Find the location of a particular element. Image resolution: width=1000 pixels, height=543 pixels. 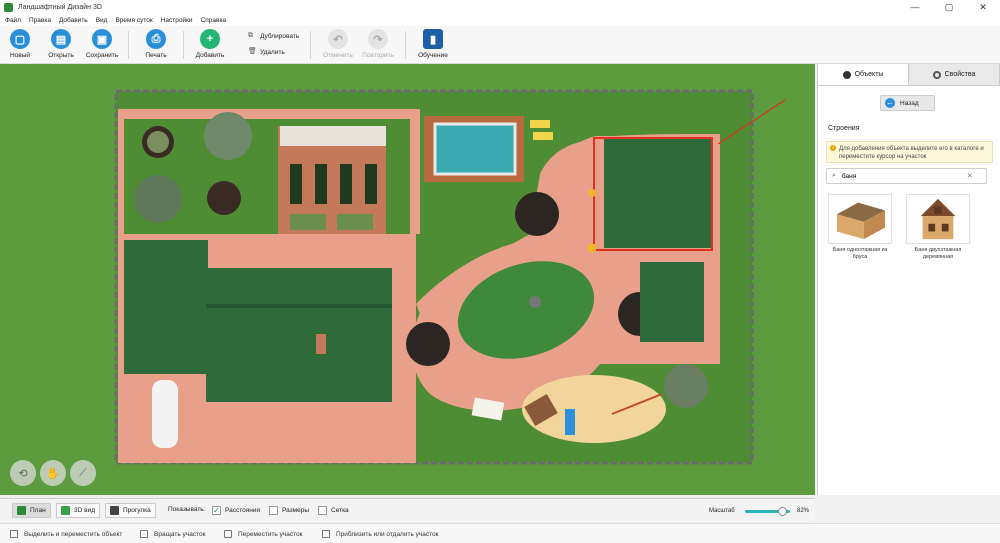

delete-label: Удалить is located at coordinates (272, 52).